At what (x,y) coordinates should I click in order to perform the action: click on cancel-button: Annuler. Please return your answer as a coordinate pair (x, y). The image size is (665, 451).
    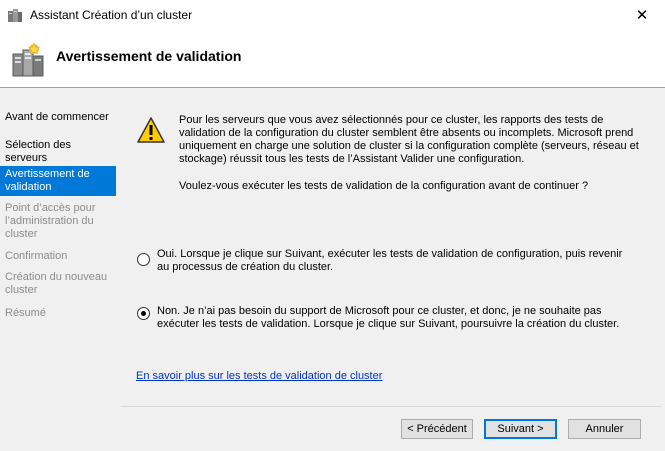
    Looking at the image, I should click on (604, 429).